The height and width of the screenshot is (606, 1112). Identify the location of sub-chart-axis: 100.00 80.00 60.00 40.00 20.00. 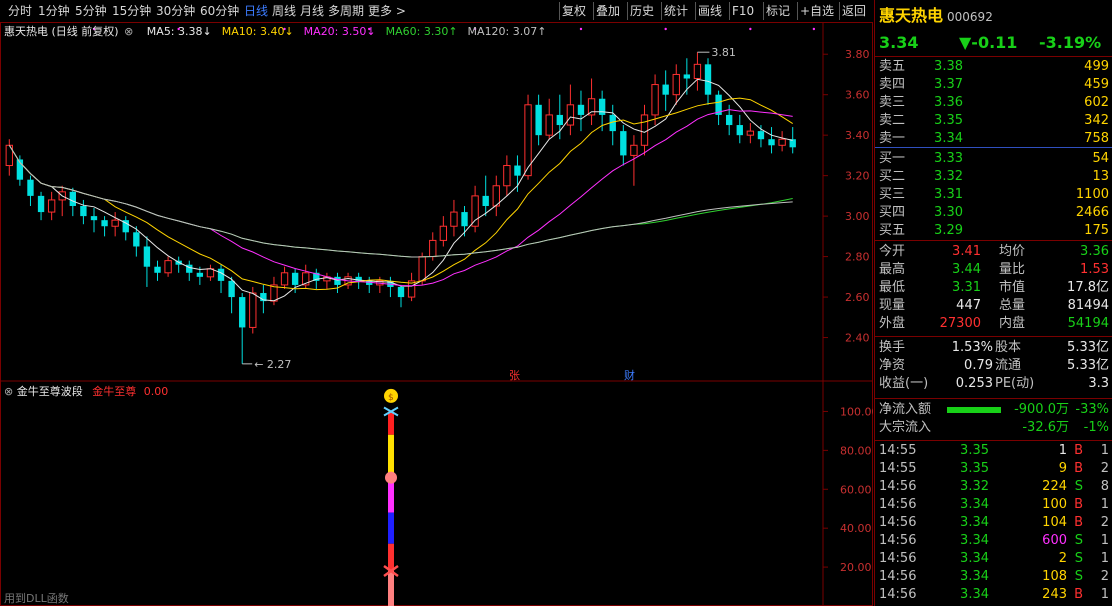
(848, 489).